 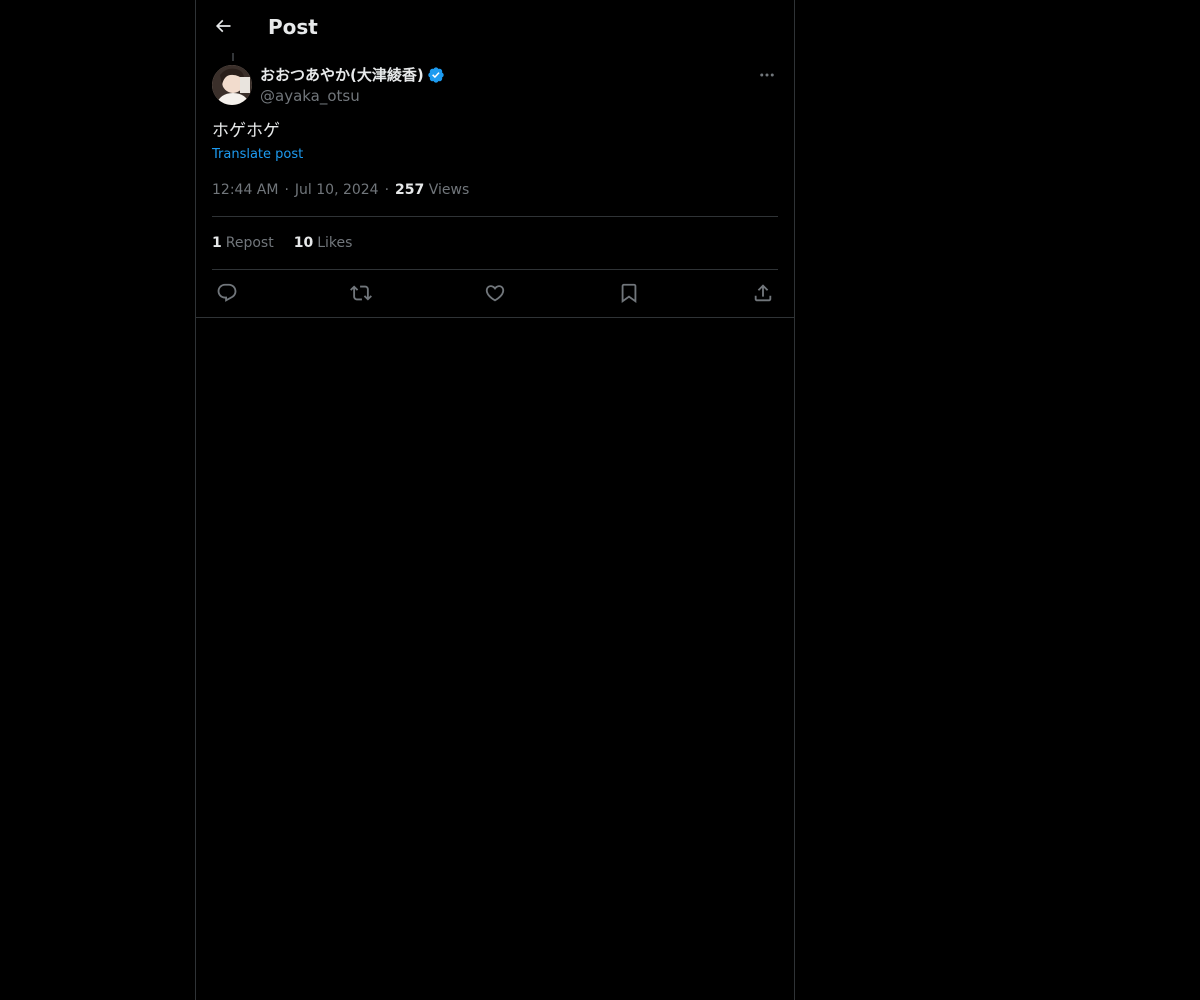 I want to click on post-text: ホゲホゲ, so click(x=246, y=131).